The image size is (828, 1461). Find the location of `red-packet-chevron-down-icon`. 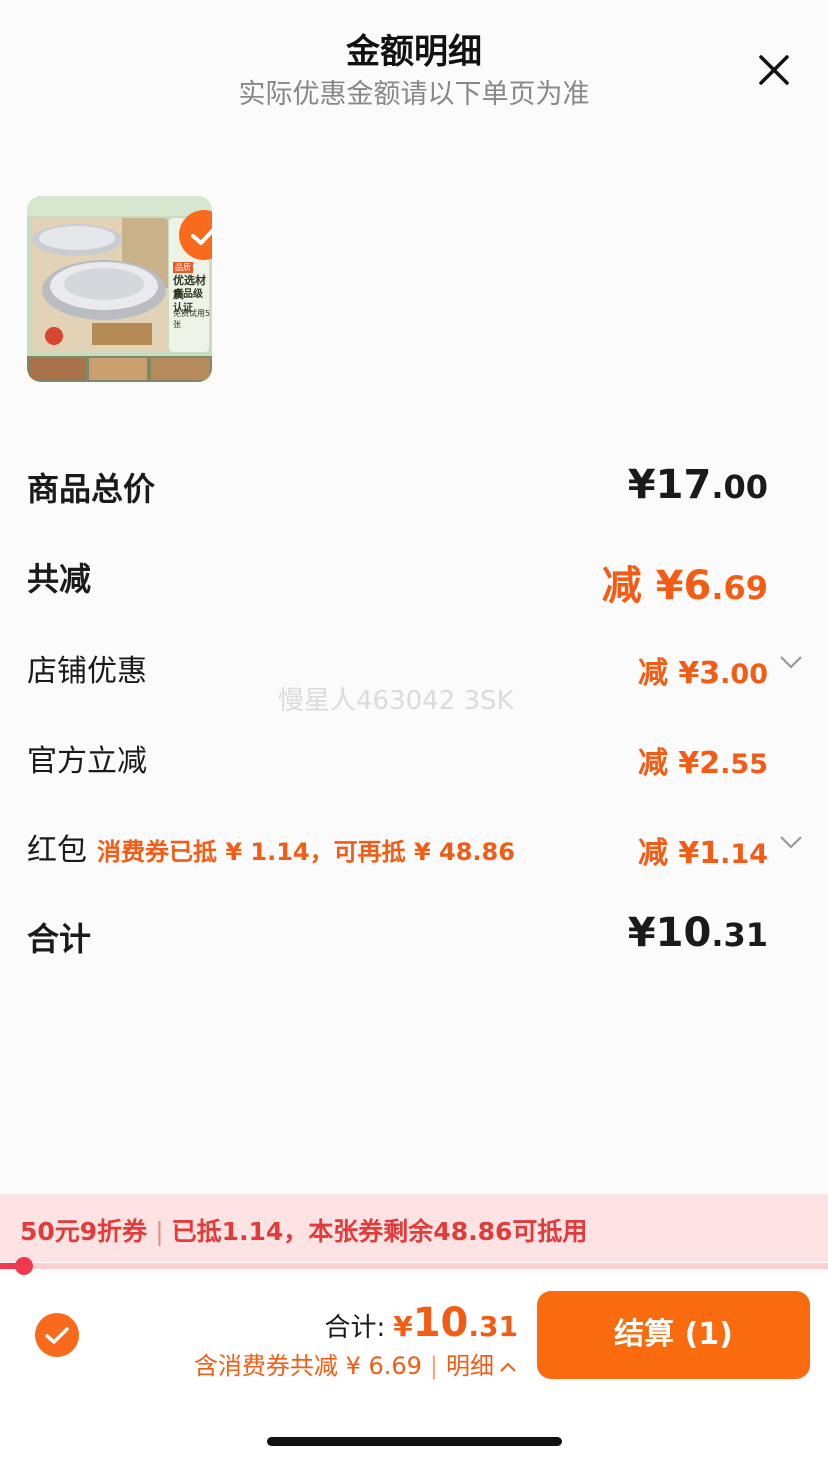

red-packet-chevron-down-icon is located at coordinates (791, 842).